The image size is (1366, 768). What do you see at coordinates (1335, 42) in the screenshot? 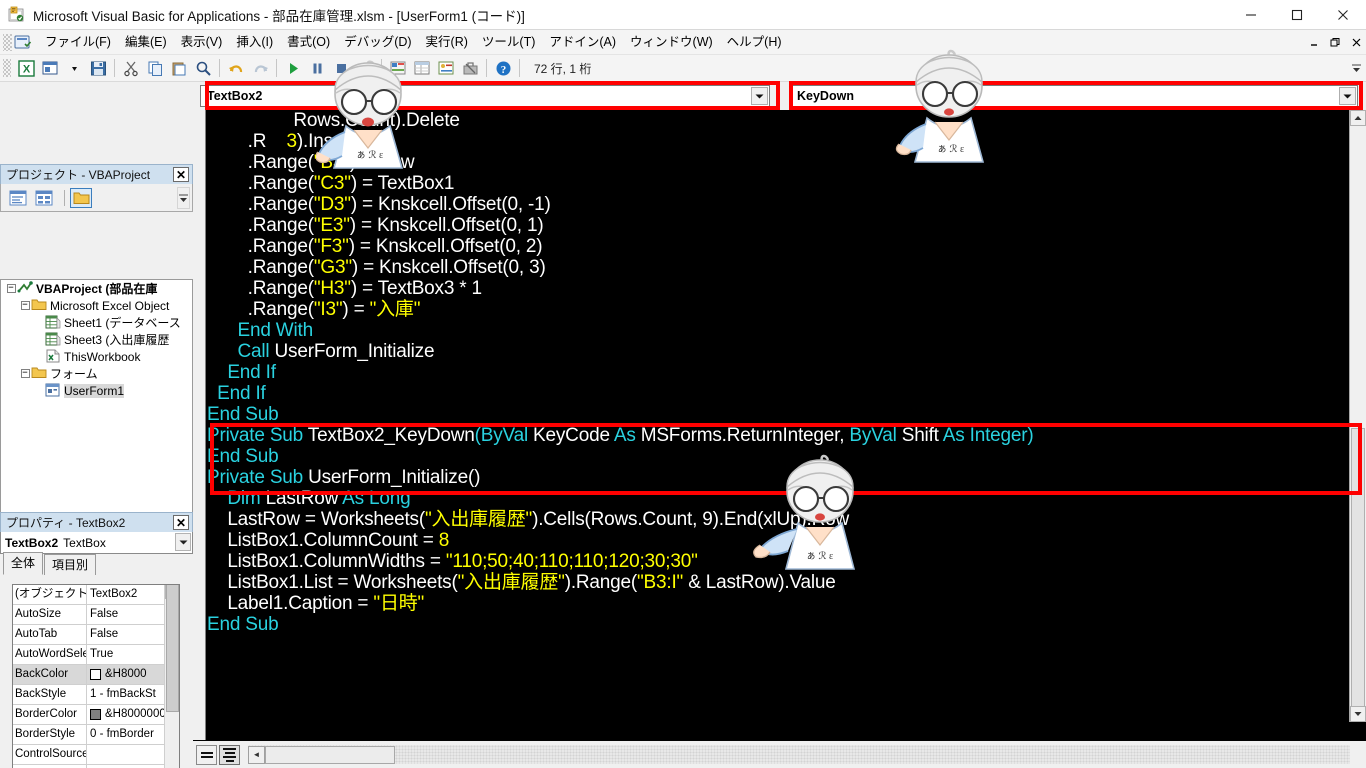
I see `mdi-restore-button` at bounding box center [1335, 42].